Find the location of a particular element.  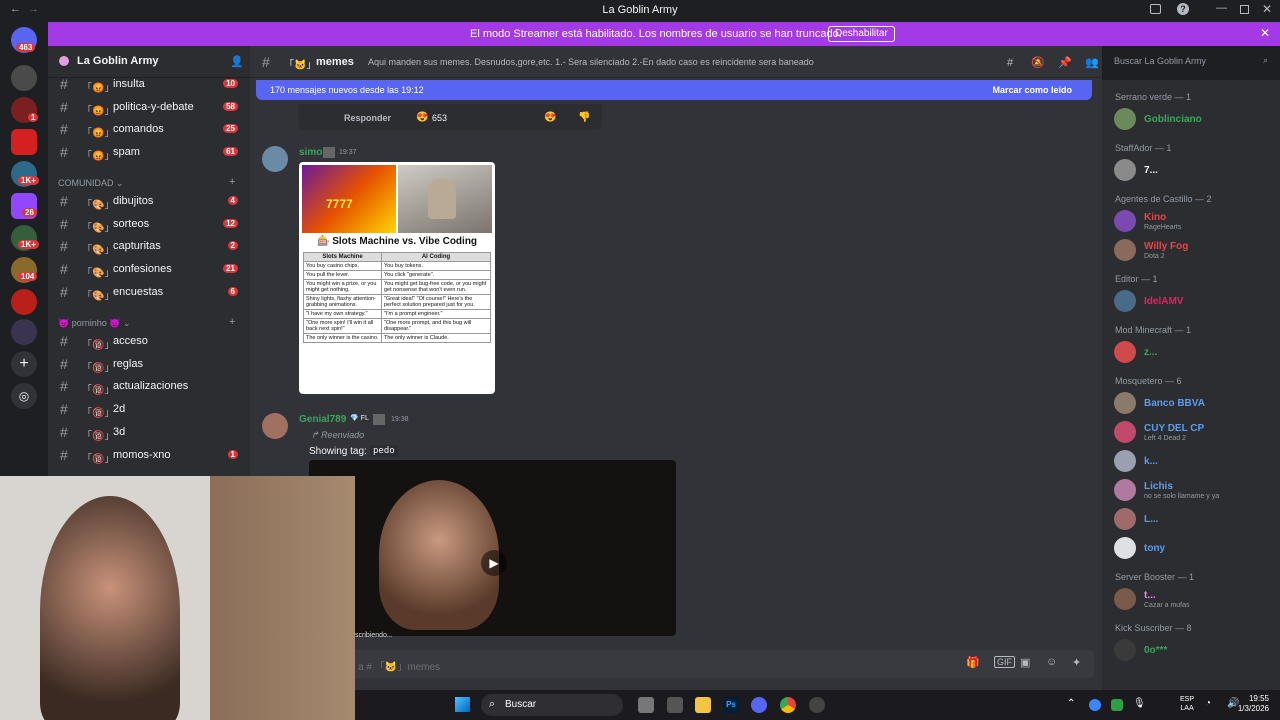

member-item: IdelAMV is located at coordinates (1194, 303).